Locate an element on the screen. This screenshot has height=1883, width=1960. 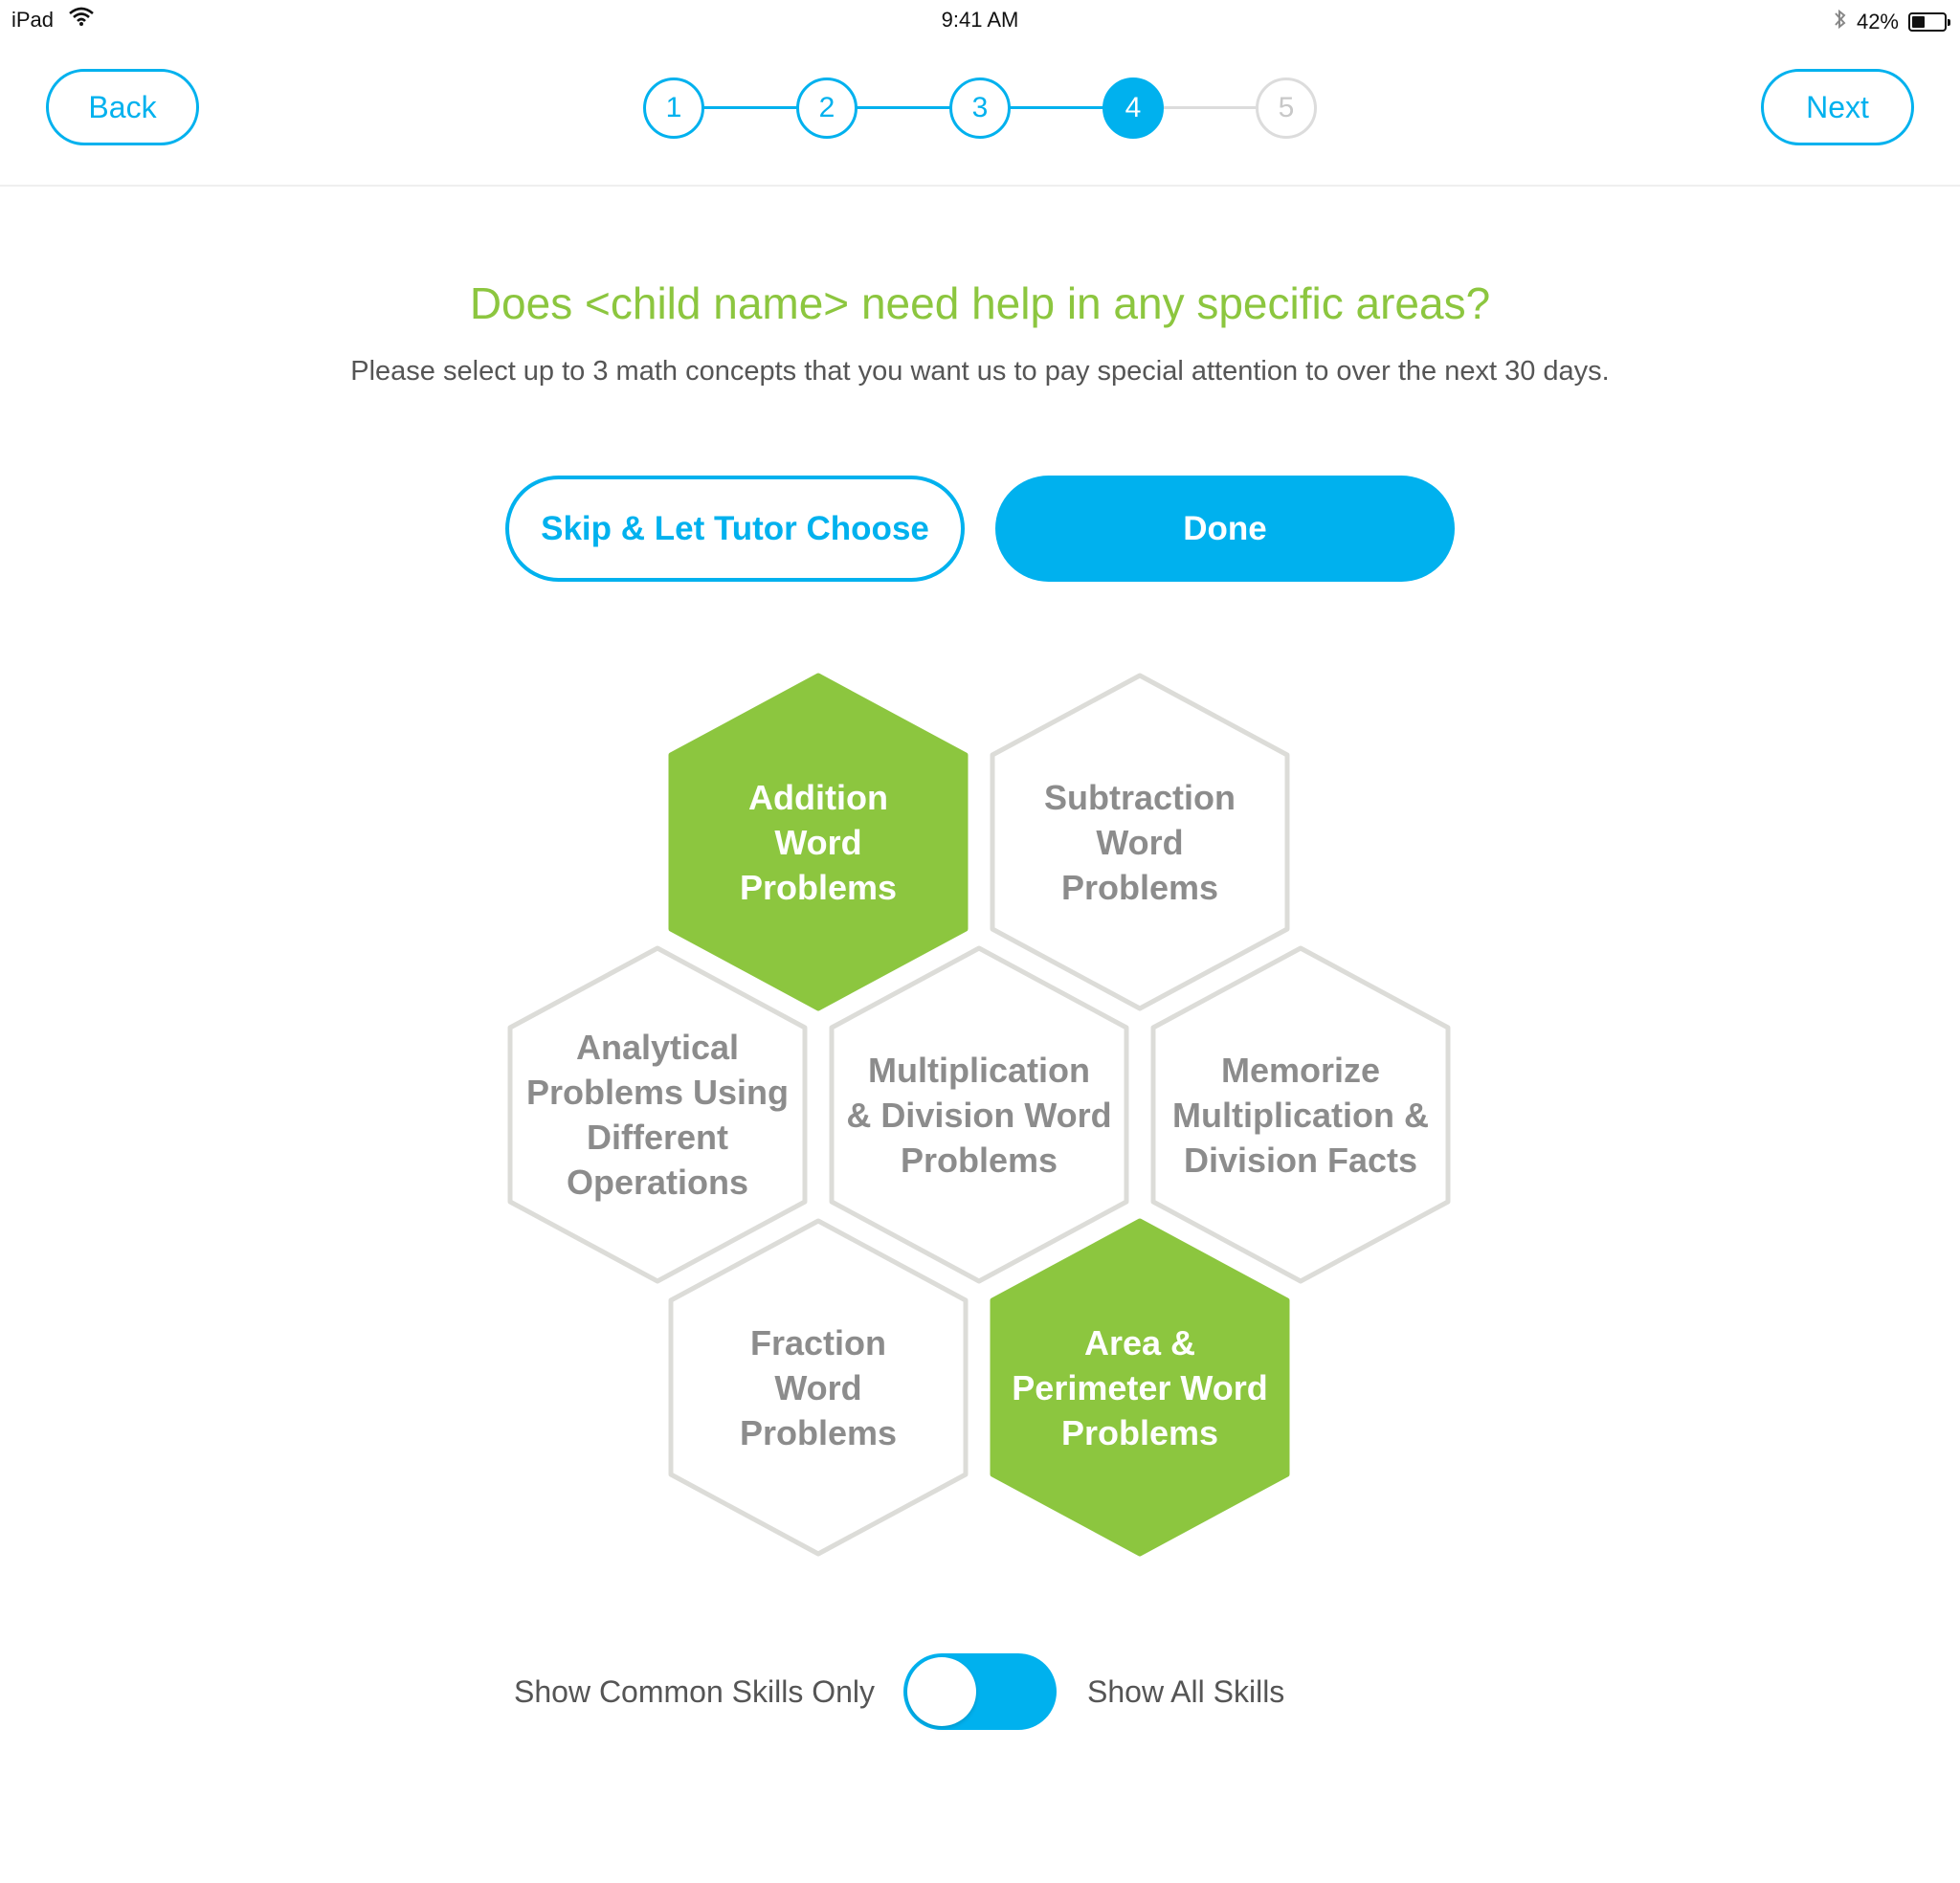
progress-stepper: 1 2 3 4 5 is located at coordinates (980, 73).